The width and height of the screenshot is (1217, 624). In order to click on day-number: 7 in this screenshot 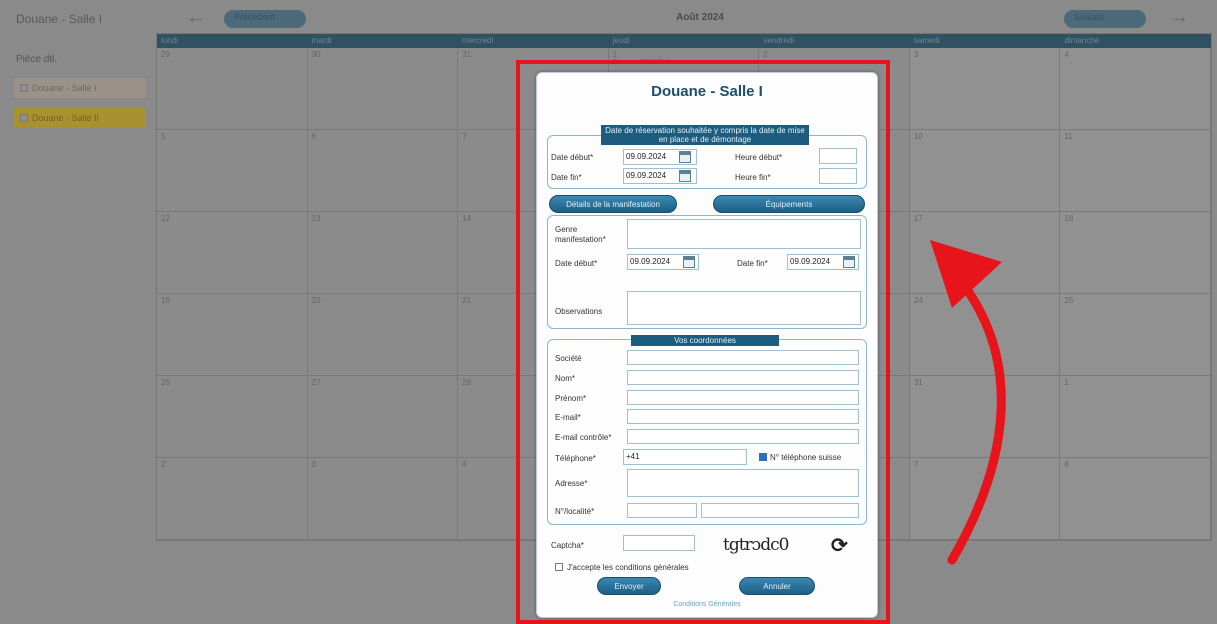, I will do `click(916, 464)`.